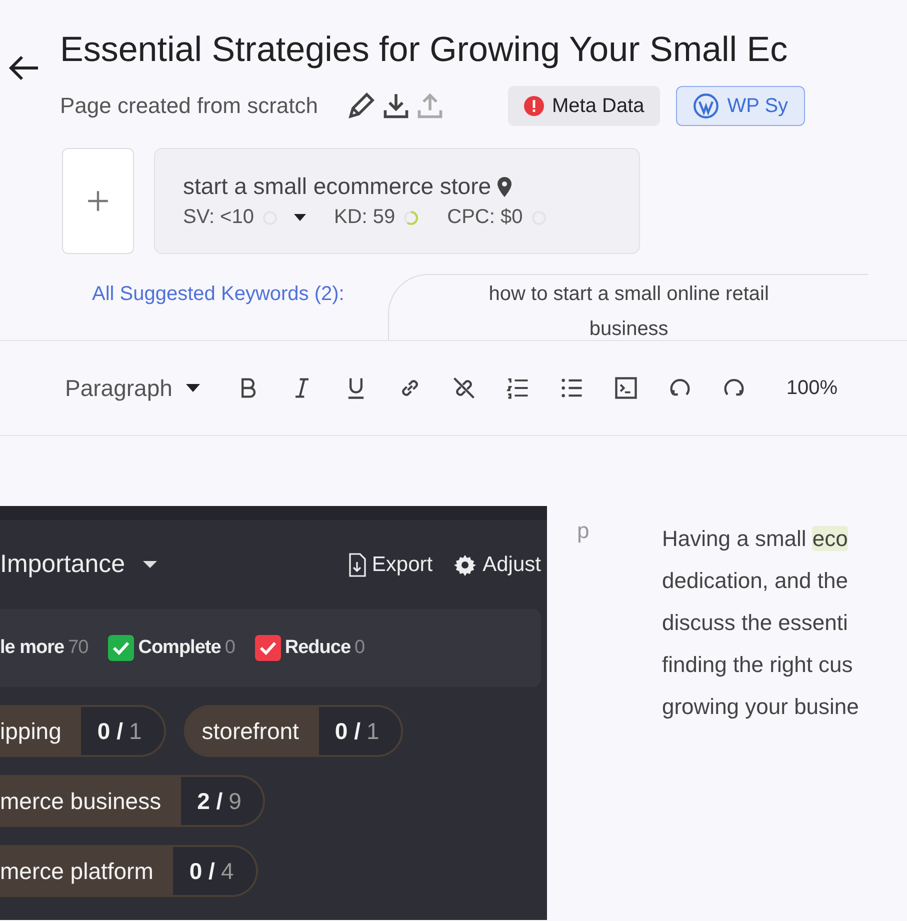 This screenshot has width=907, height=921. What do you see at coordinates (365, 217) in the screenshot?
I see `metric-label: KD: 59` at bounding box center [365, 217].